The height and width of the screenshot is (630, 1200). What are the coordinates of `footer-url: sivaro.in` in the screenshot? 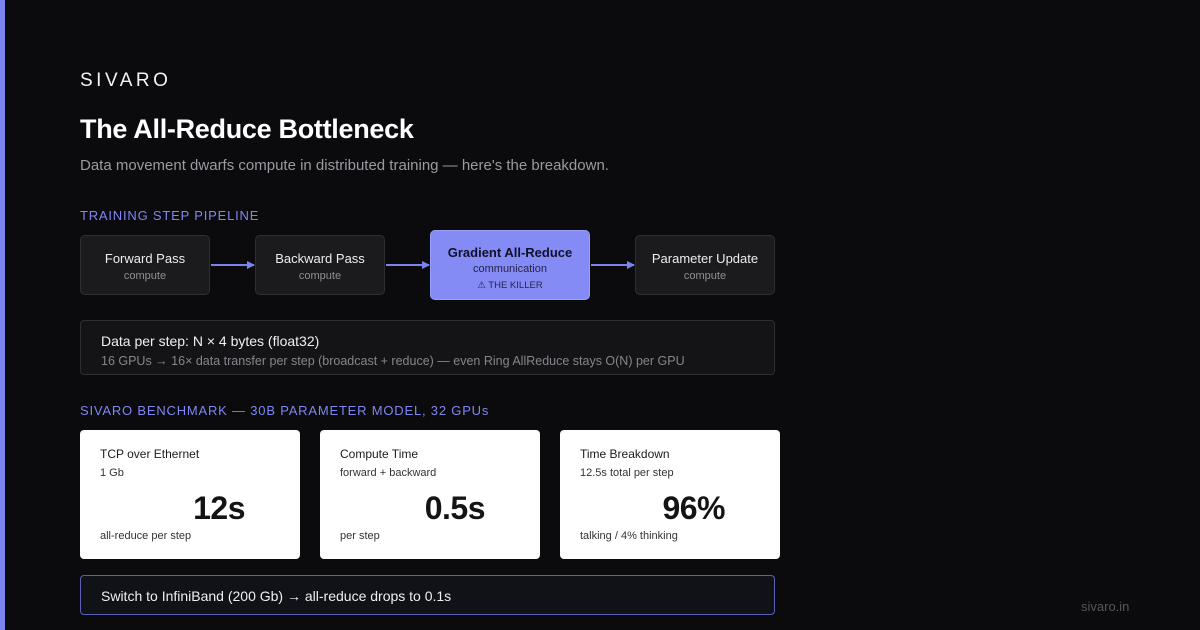 It's located at (1105, 606).